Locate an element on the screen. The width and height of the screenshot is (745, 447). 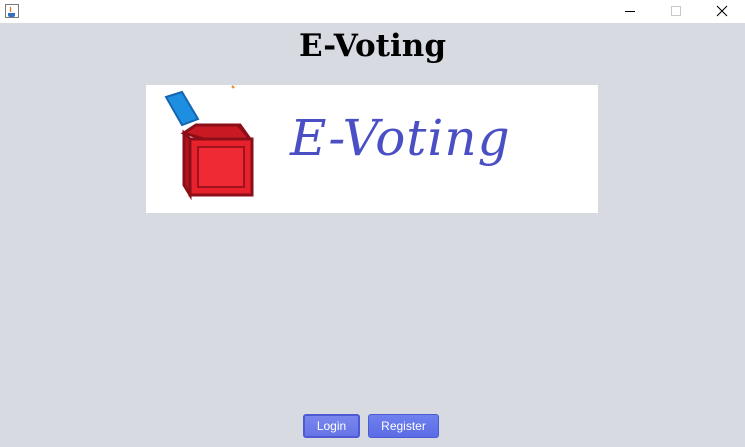
maximize-button is located at coordinates (676, 11).